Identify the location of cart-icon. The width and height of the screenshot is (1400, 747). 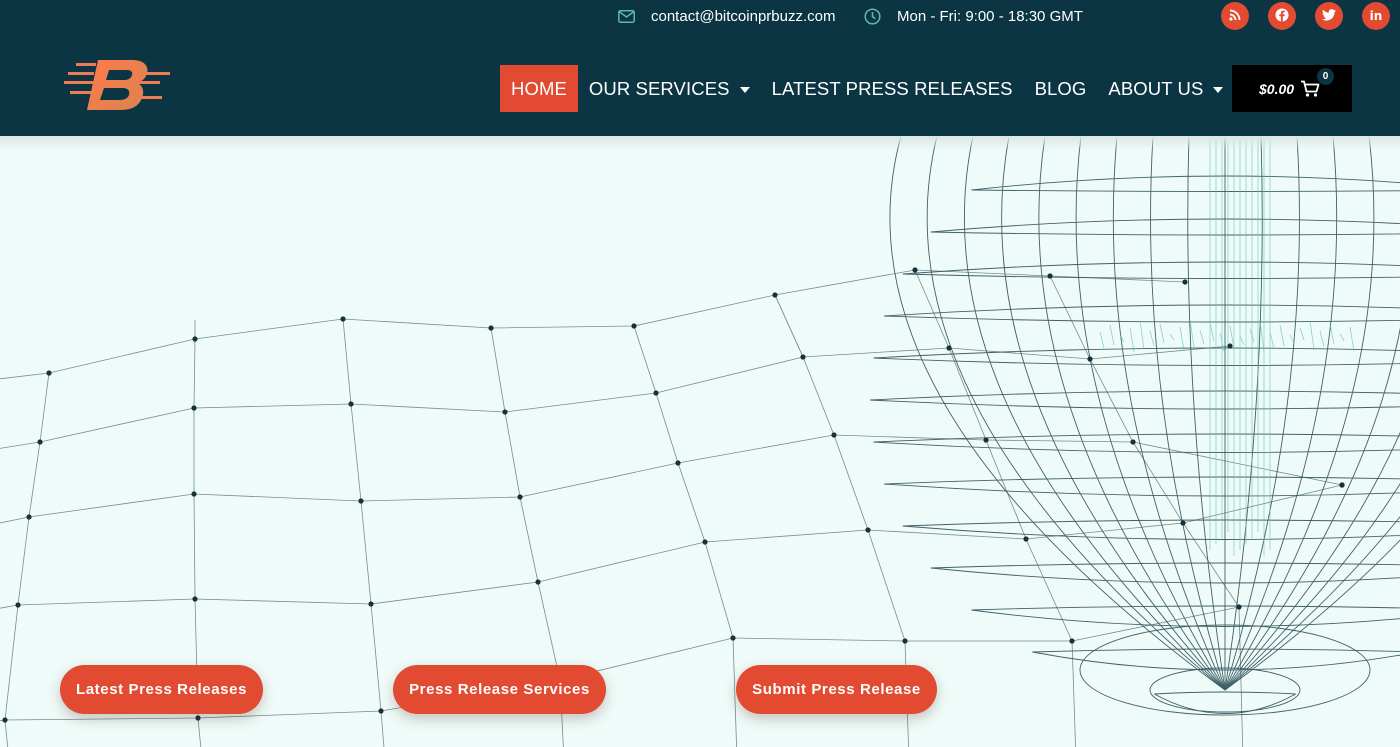
(1310, 89).